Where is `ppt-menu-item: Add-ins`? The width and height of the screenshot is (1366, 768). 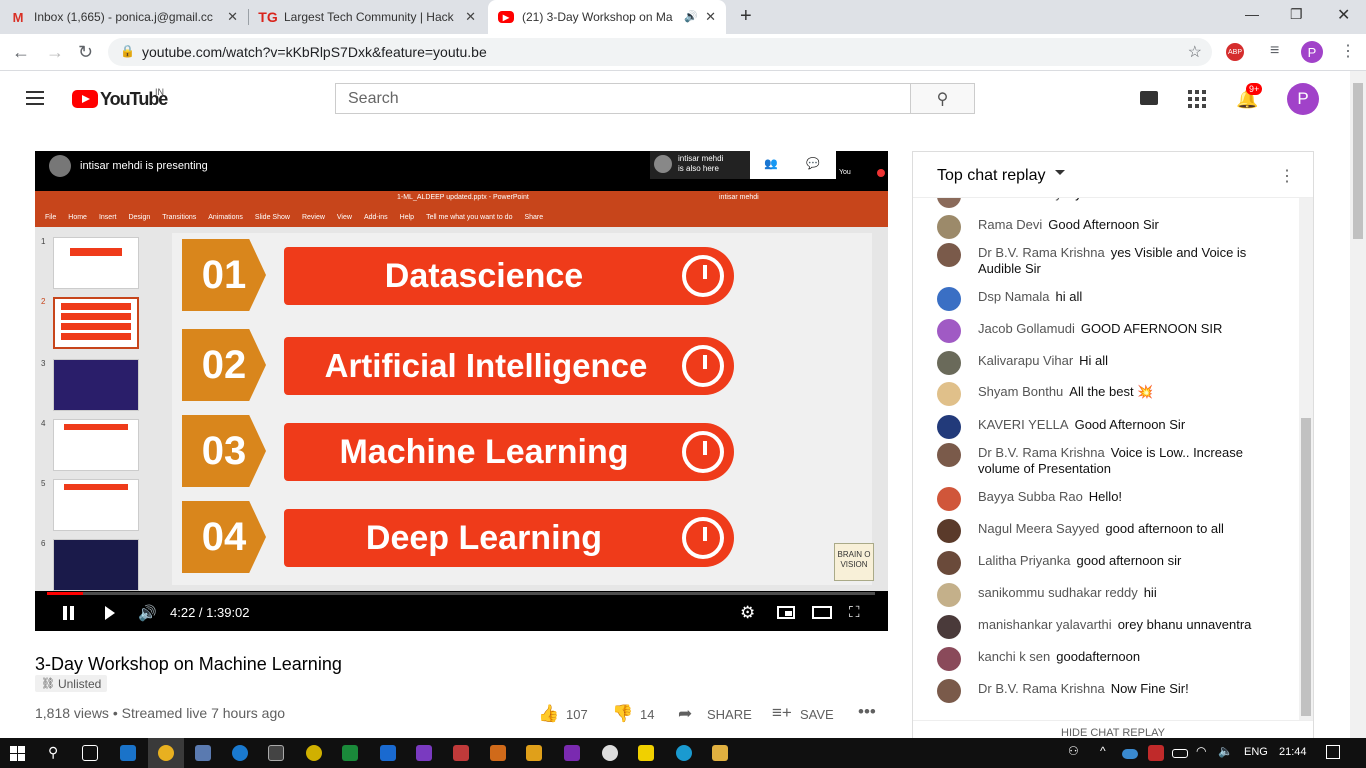
ppt-menu-item: Add-ins is located at coordinates (376, 217).